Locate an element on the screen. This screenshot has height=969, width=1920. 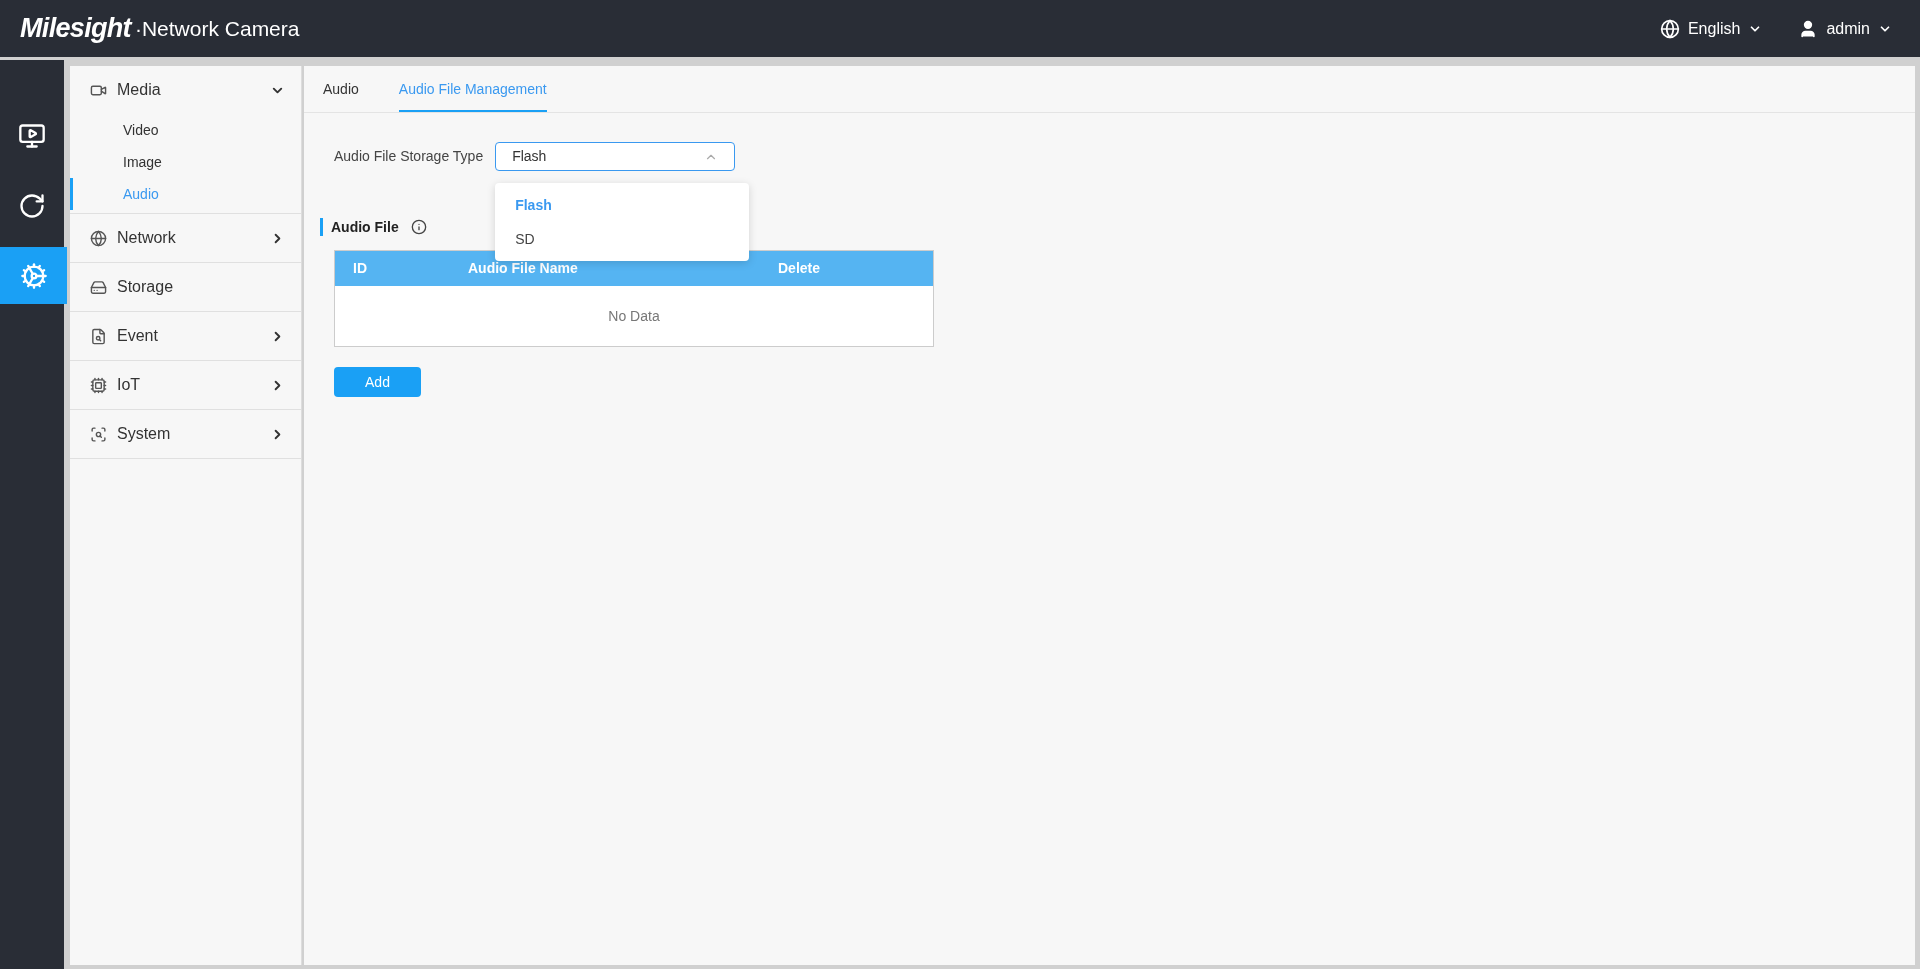
info-icon is located at coordinates (418, 227).